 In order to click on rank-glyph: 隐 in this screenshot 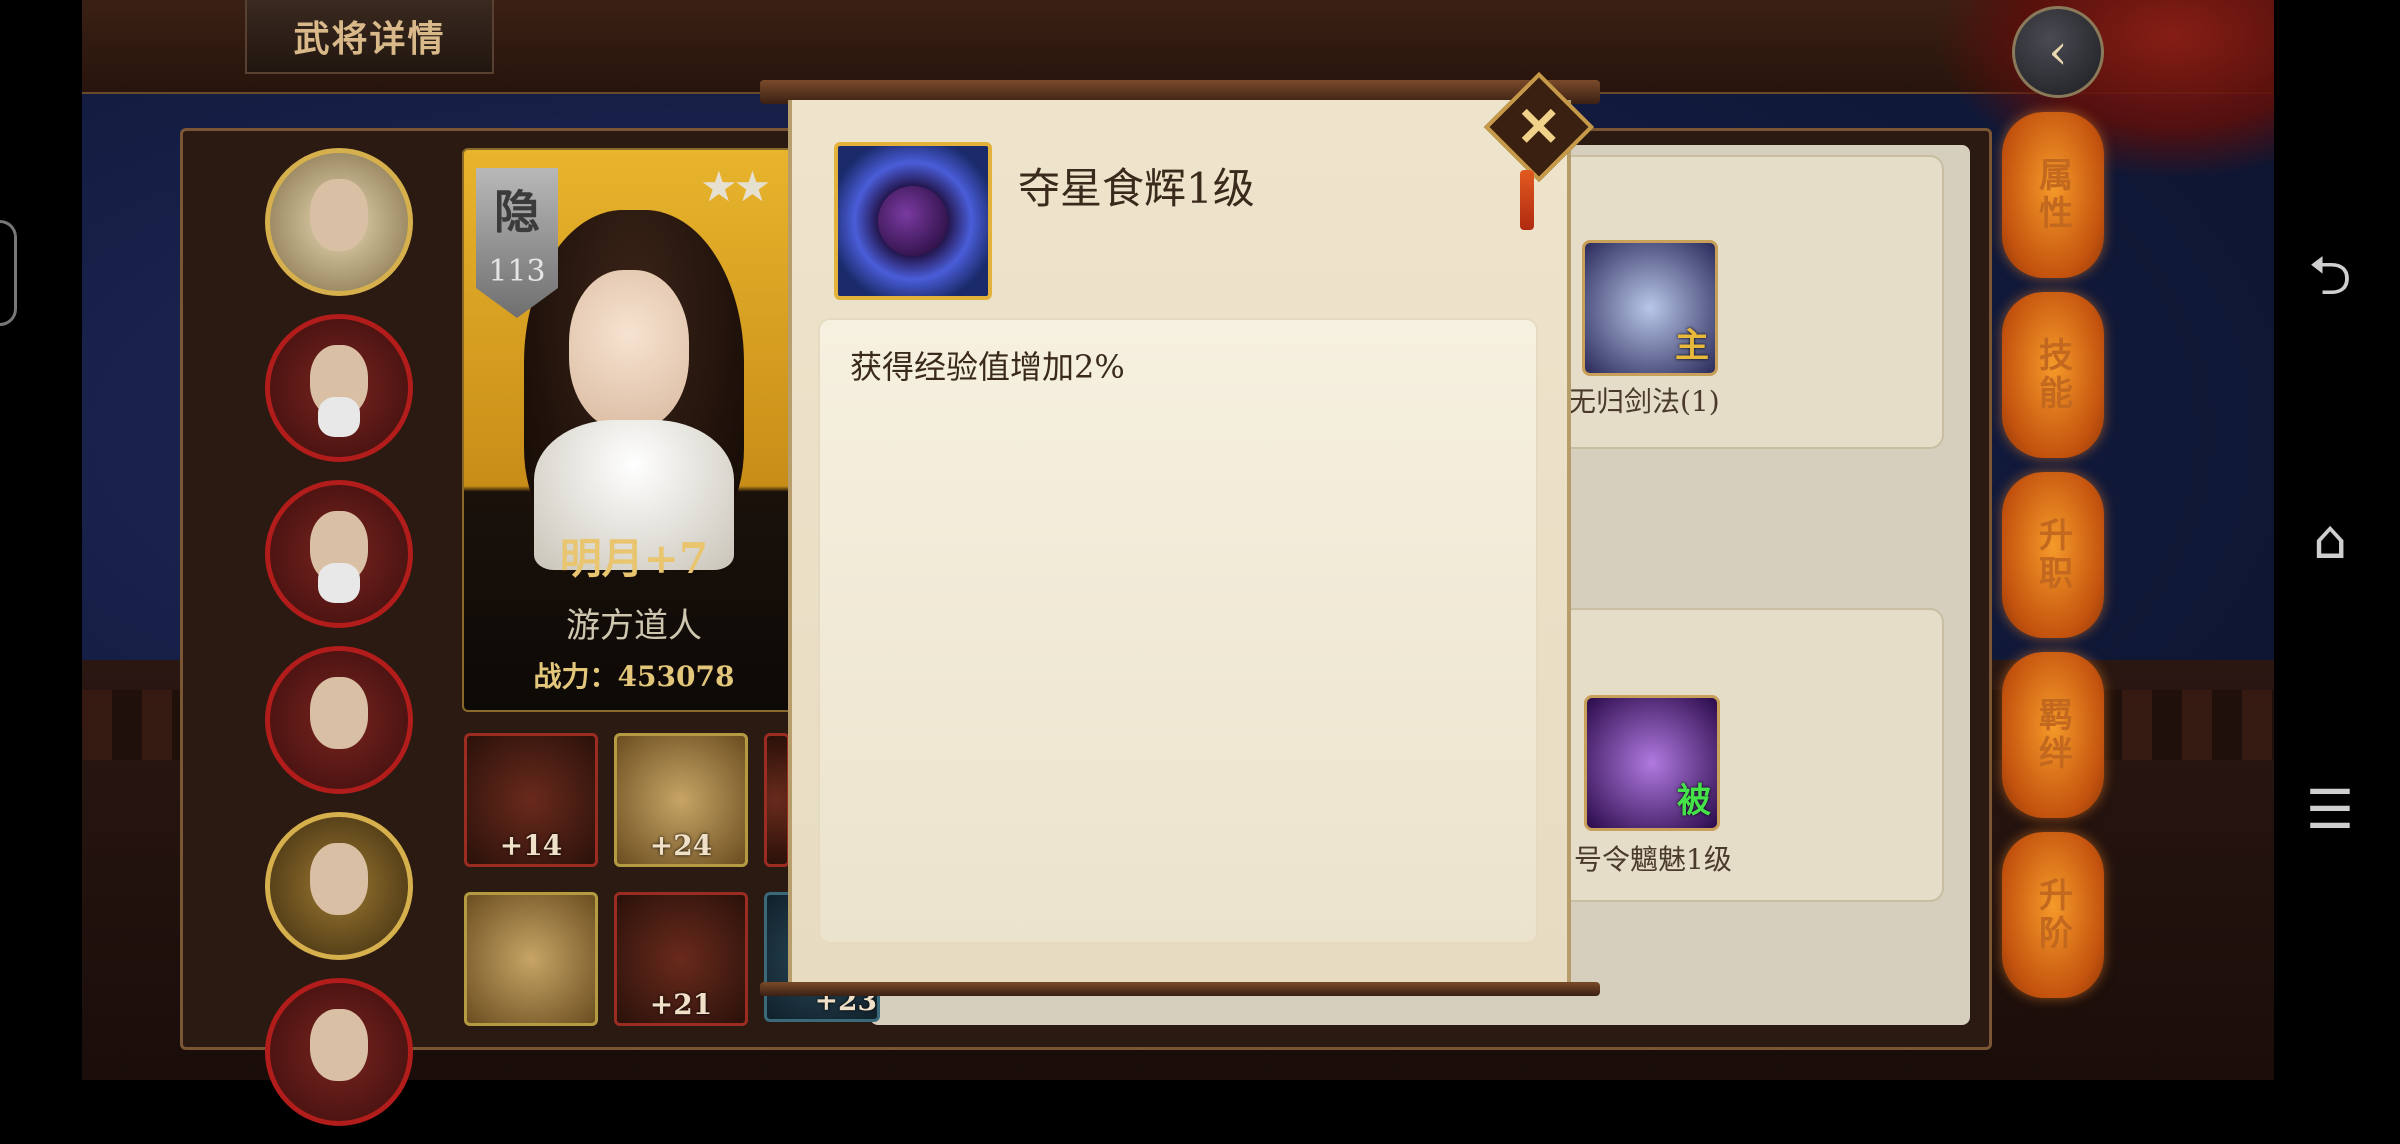, I will do `click(517, 212)`.